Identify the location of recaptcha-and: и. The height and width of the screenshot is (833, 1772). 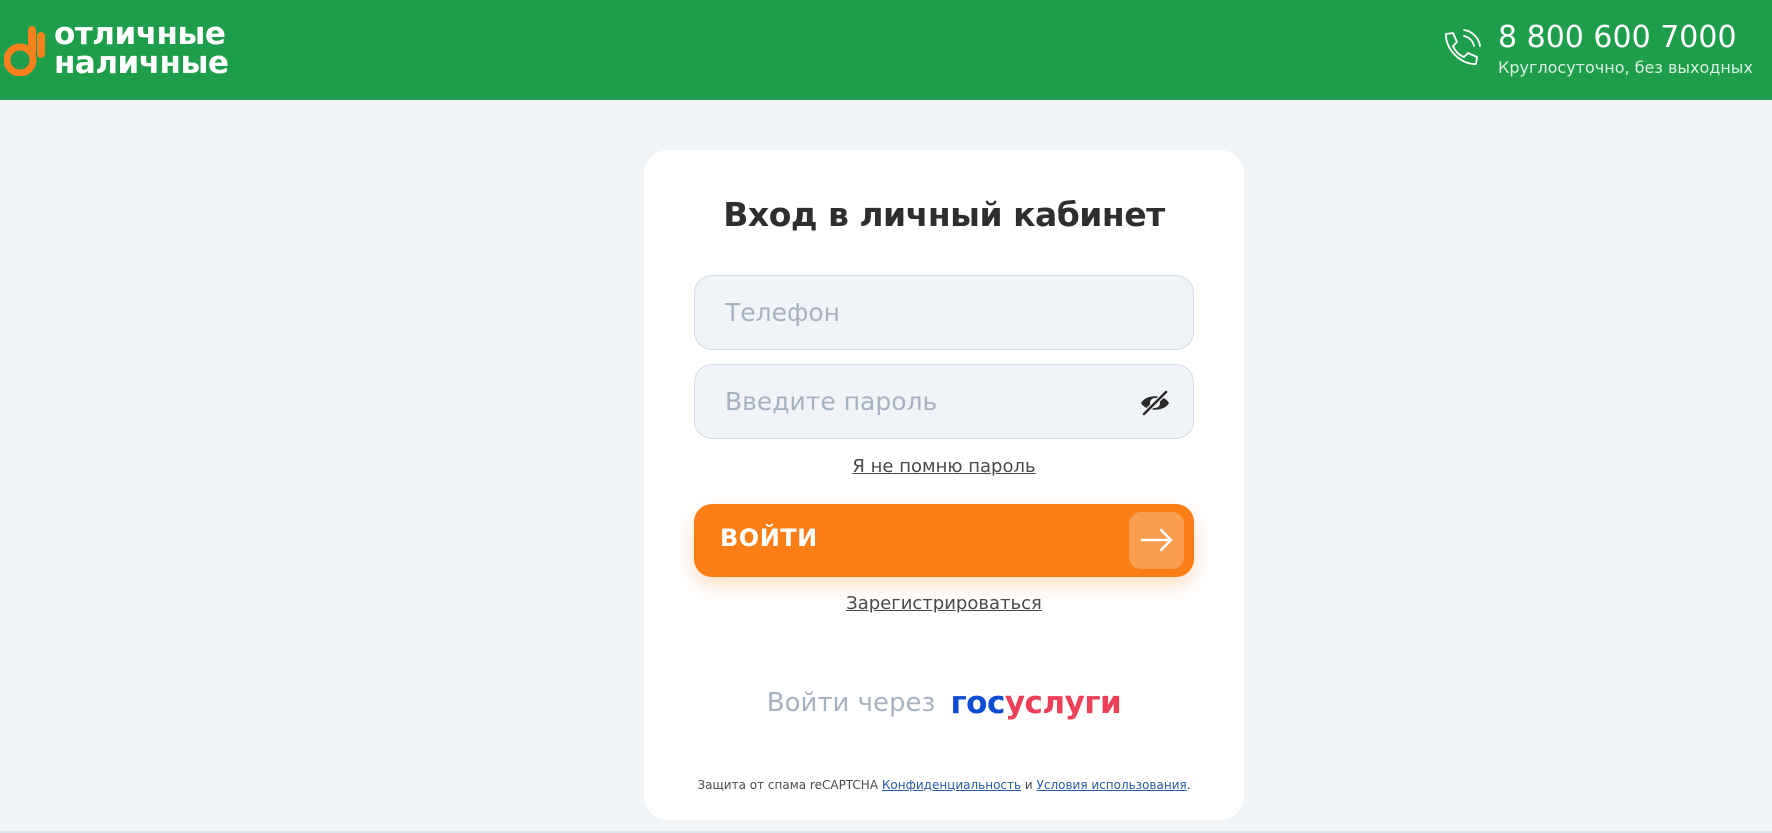
(1028, 785).